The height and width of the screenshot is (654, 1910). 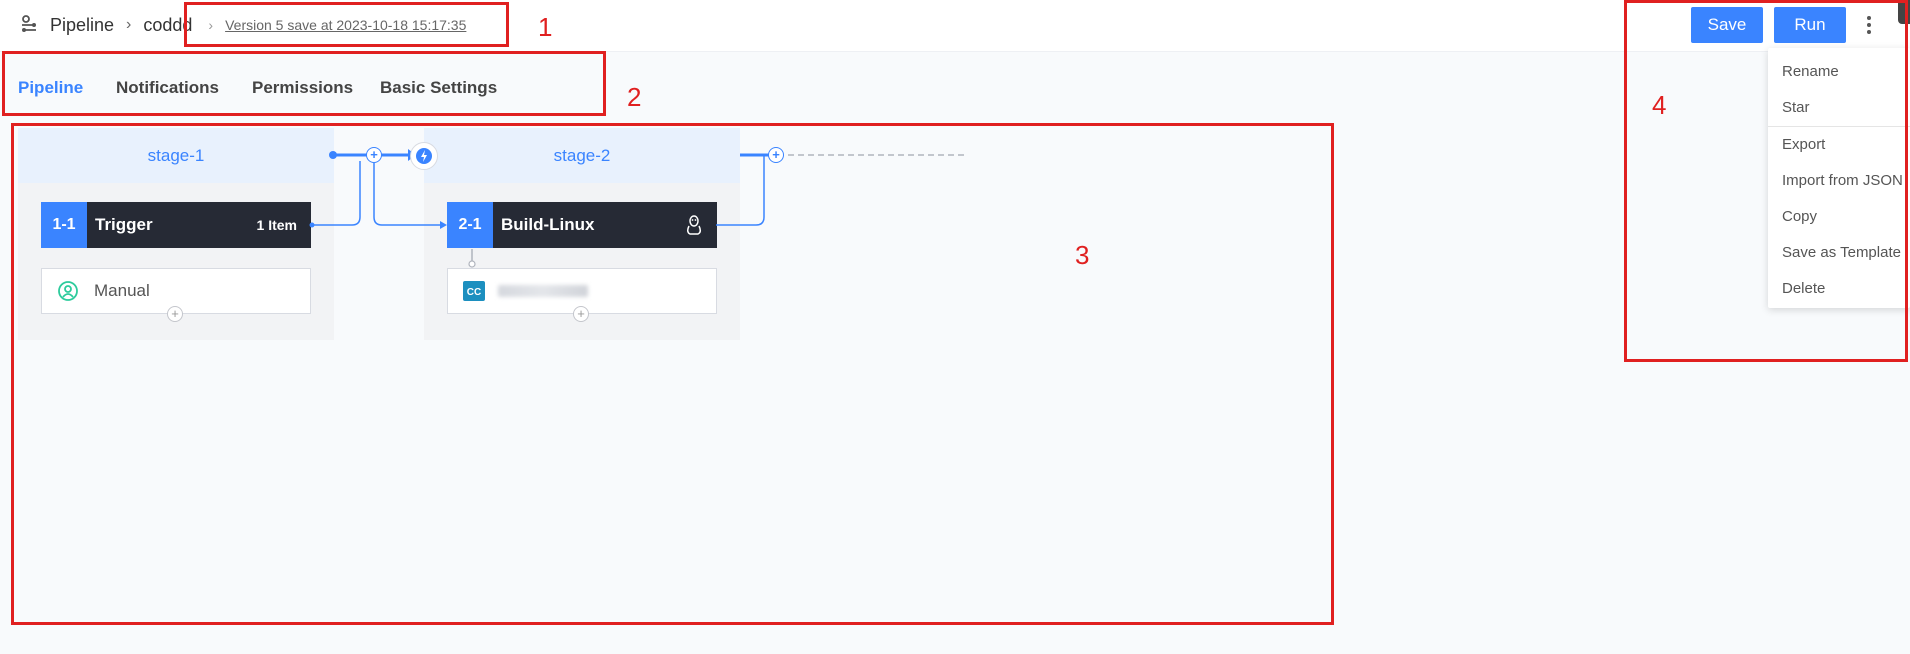 What do you see at coordinates (1082, 255) in the screenshot?
I see `annotation-label: 3` at bounding box center [1082, 255].